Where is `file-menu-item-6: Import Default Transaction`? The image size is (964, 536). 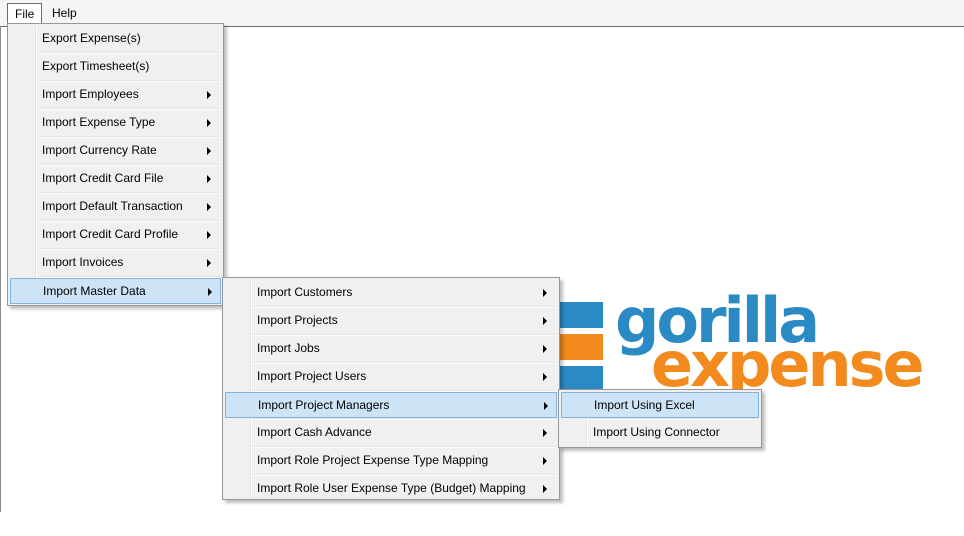 file-menu-item-6: Import Default Transaction is located at coordinates (115, 207).